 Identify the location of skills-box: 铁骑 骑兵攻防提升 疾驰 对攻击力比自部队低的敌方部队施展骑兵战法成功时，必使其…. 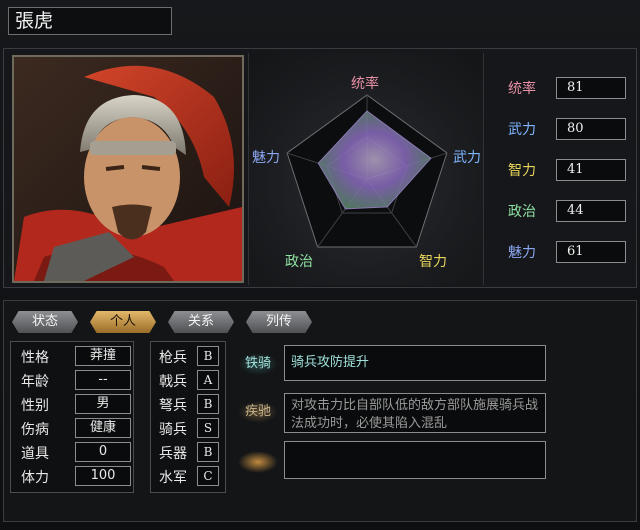
(391, 417).